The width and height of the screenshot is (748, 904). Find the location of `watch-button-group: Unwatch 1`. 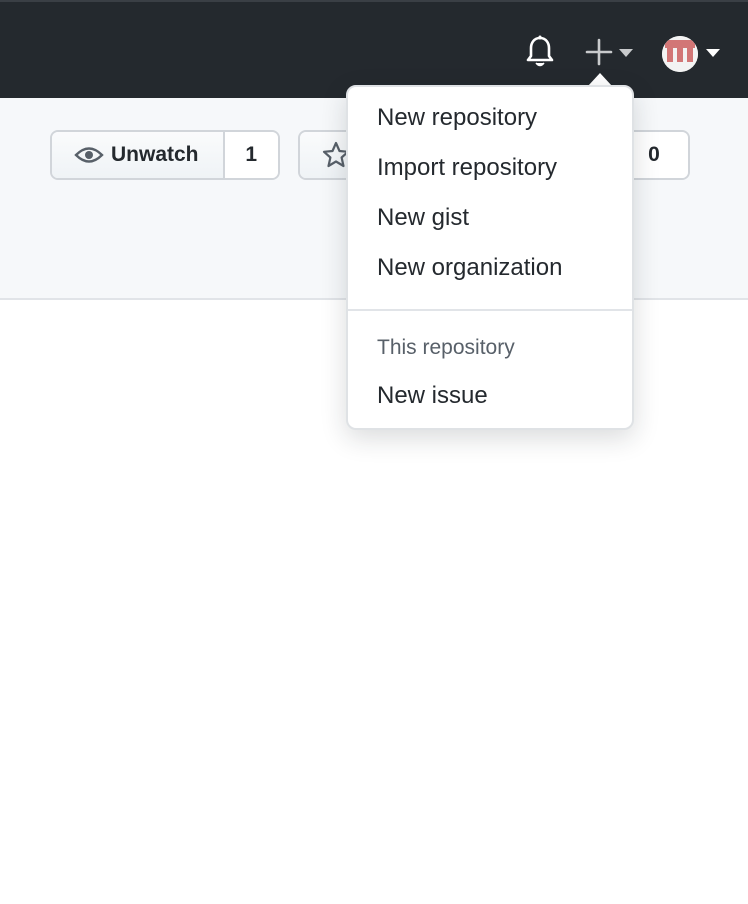

watch-button-group: Unwatch 1 is located at coordinates (165, 155).